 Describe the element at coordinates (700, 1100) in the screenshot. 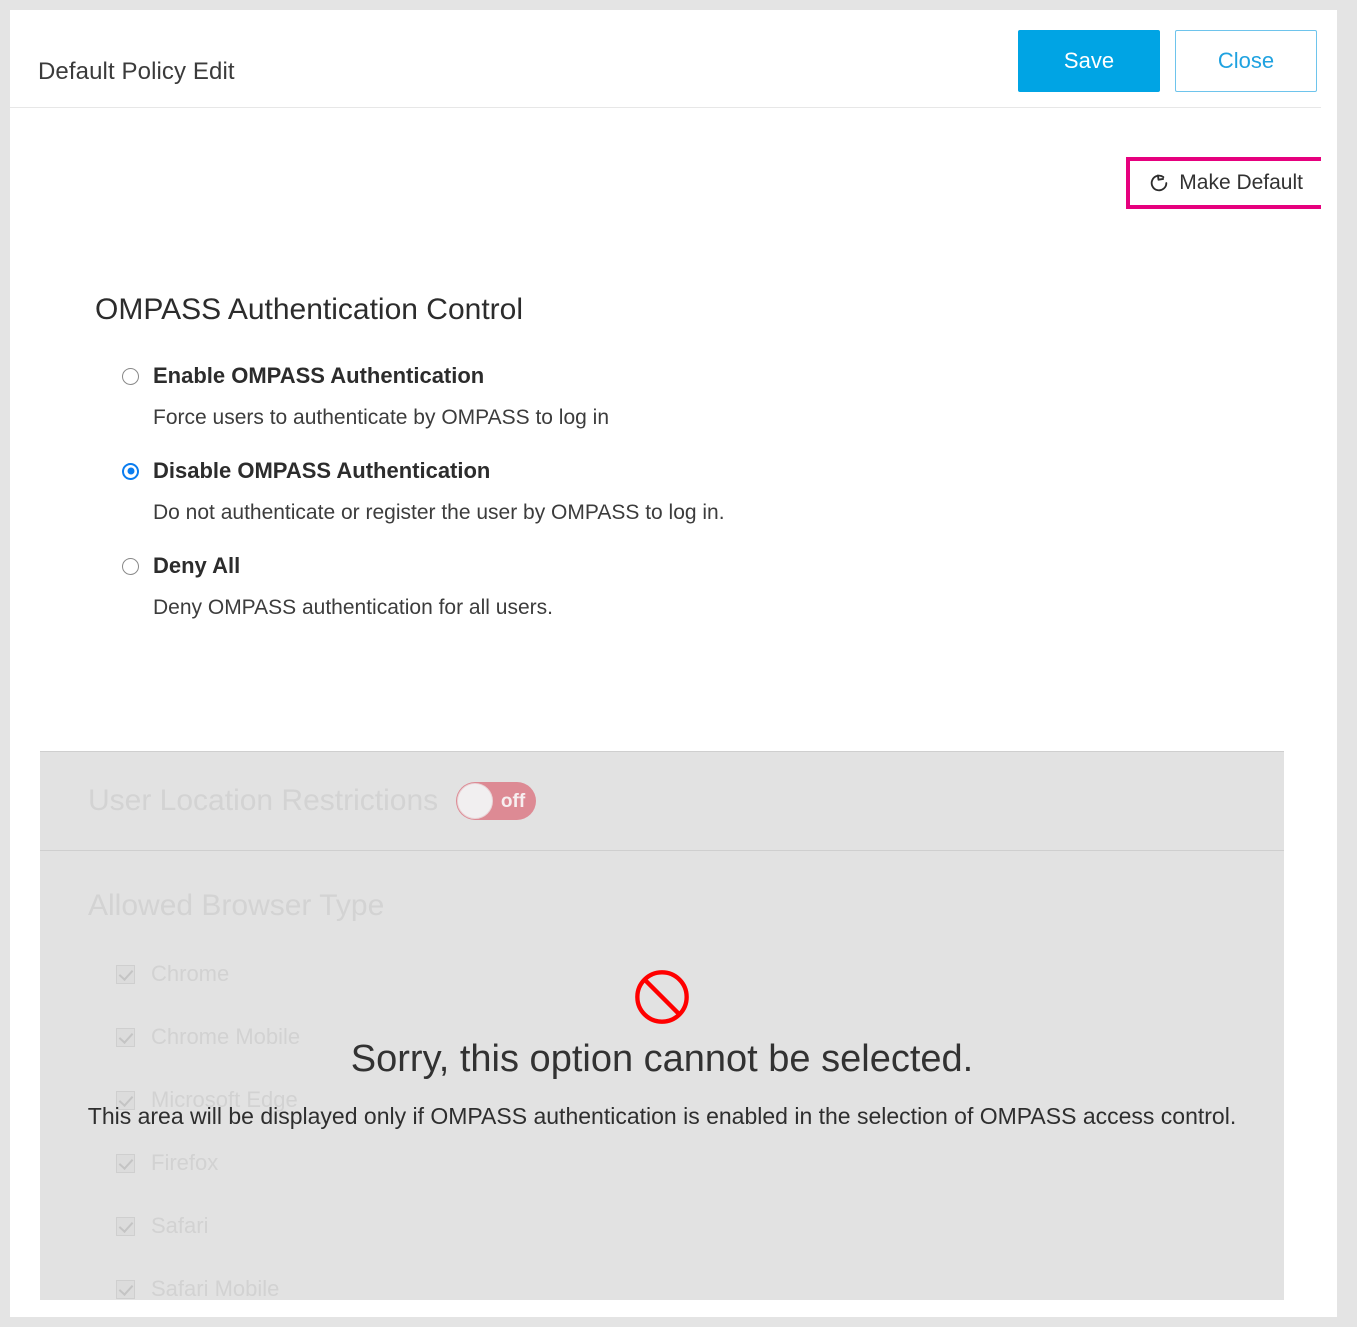

I see `checkbox-row-microsoft-edge: Microsoft Edge` at that location.